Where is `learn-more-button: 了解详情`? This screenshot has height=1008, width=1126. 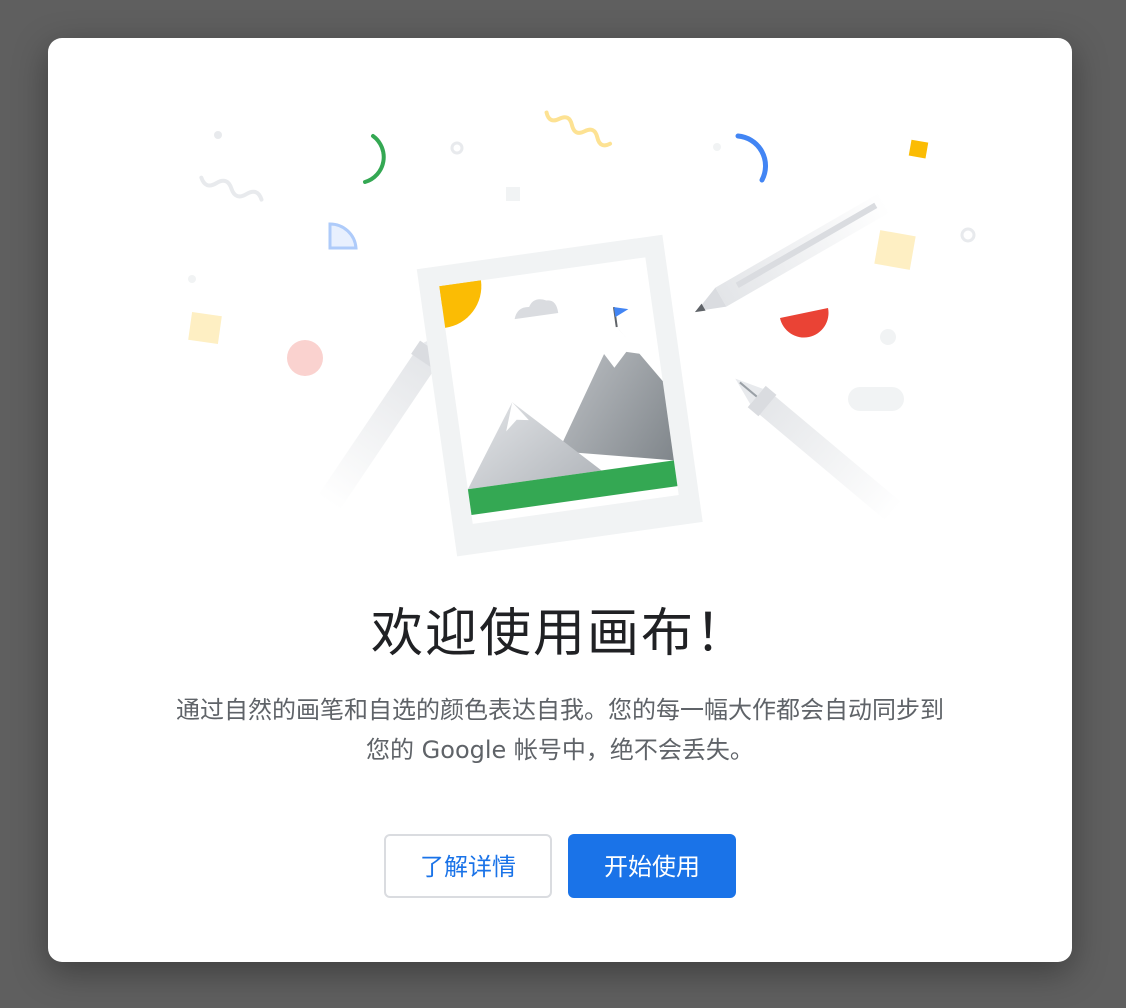 learn-more-button: 了解详情 is located at coordinates (468, 866).